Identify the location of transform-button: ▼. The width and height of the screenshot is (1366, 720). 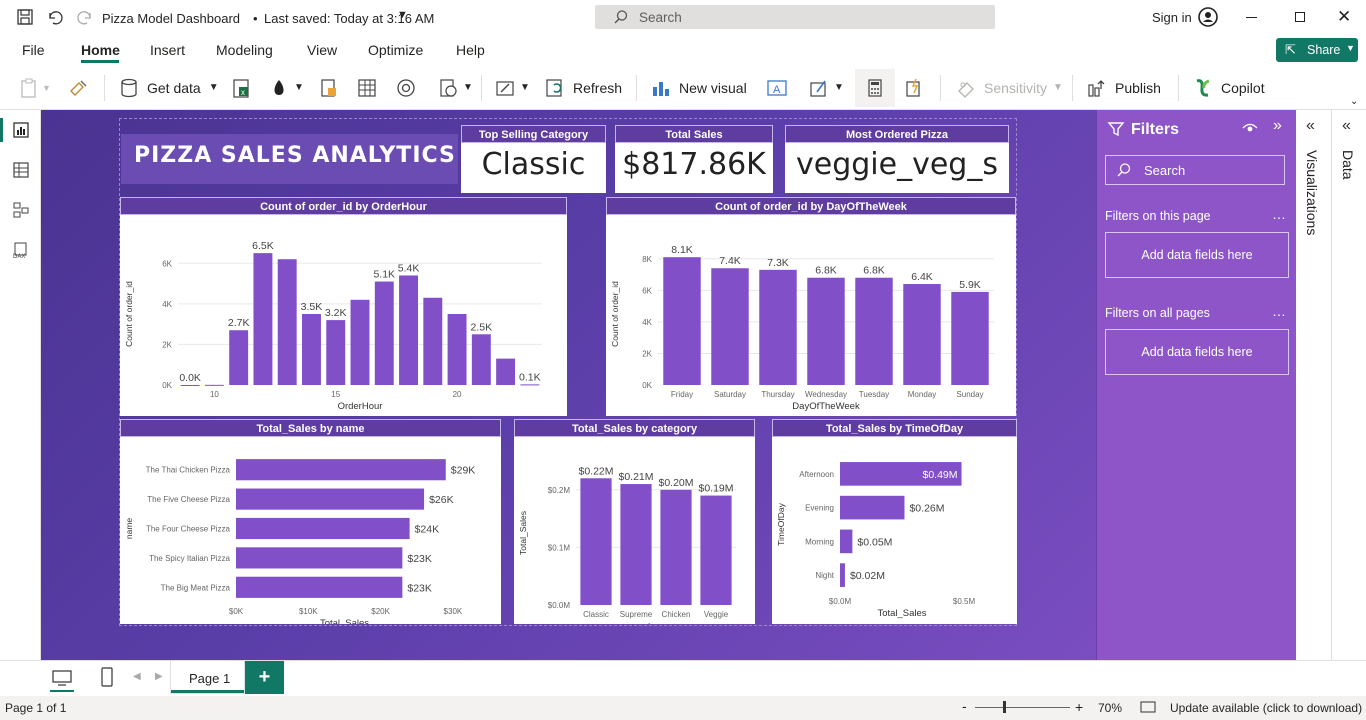
(512, 87).